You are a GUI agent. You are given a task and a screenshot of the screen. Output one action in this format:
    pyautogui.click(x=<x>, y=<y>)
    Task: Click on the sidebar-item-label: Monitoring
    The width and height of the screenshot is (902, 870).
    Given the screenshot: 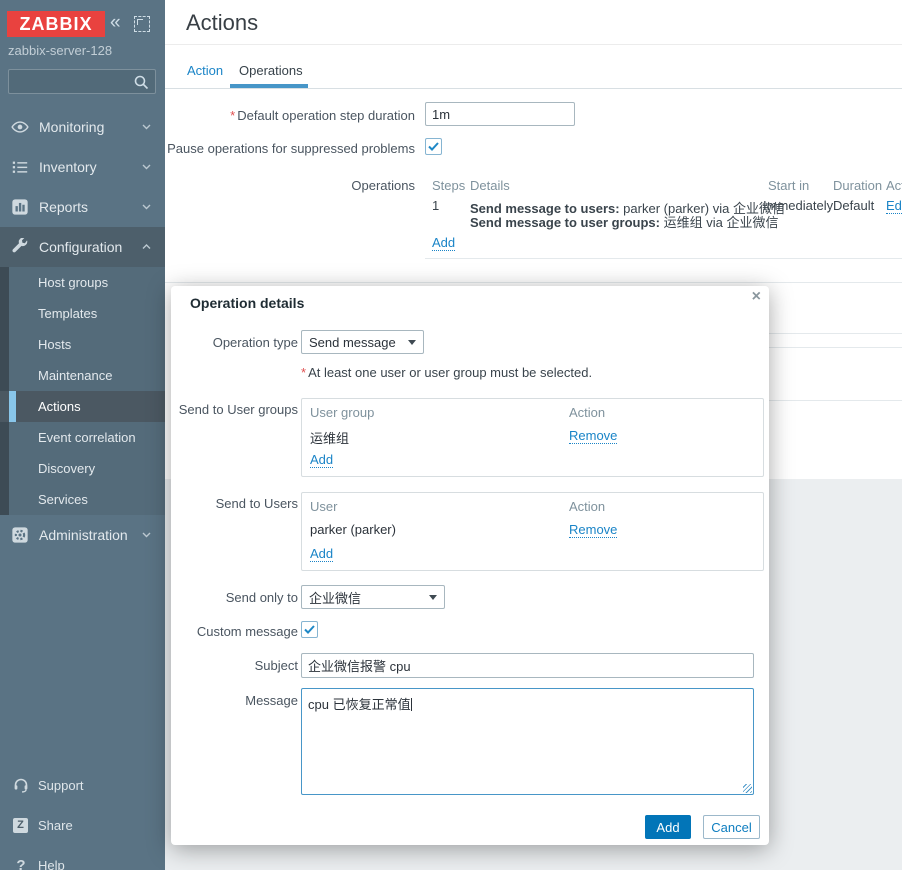 What is the action you would take?
    pyautogui.click(x=72, y=127)
    